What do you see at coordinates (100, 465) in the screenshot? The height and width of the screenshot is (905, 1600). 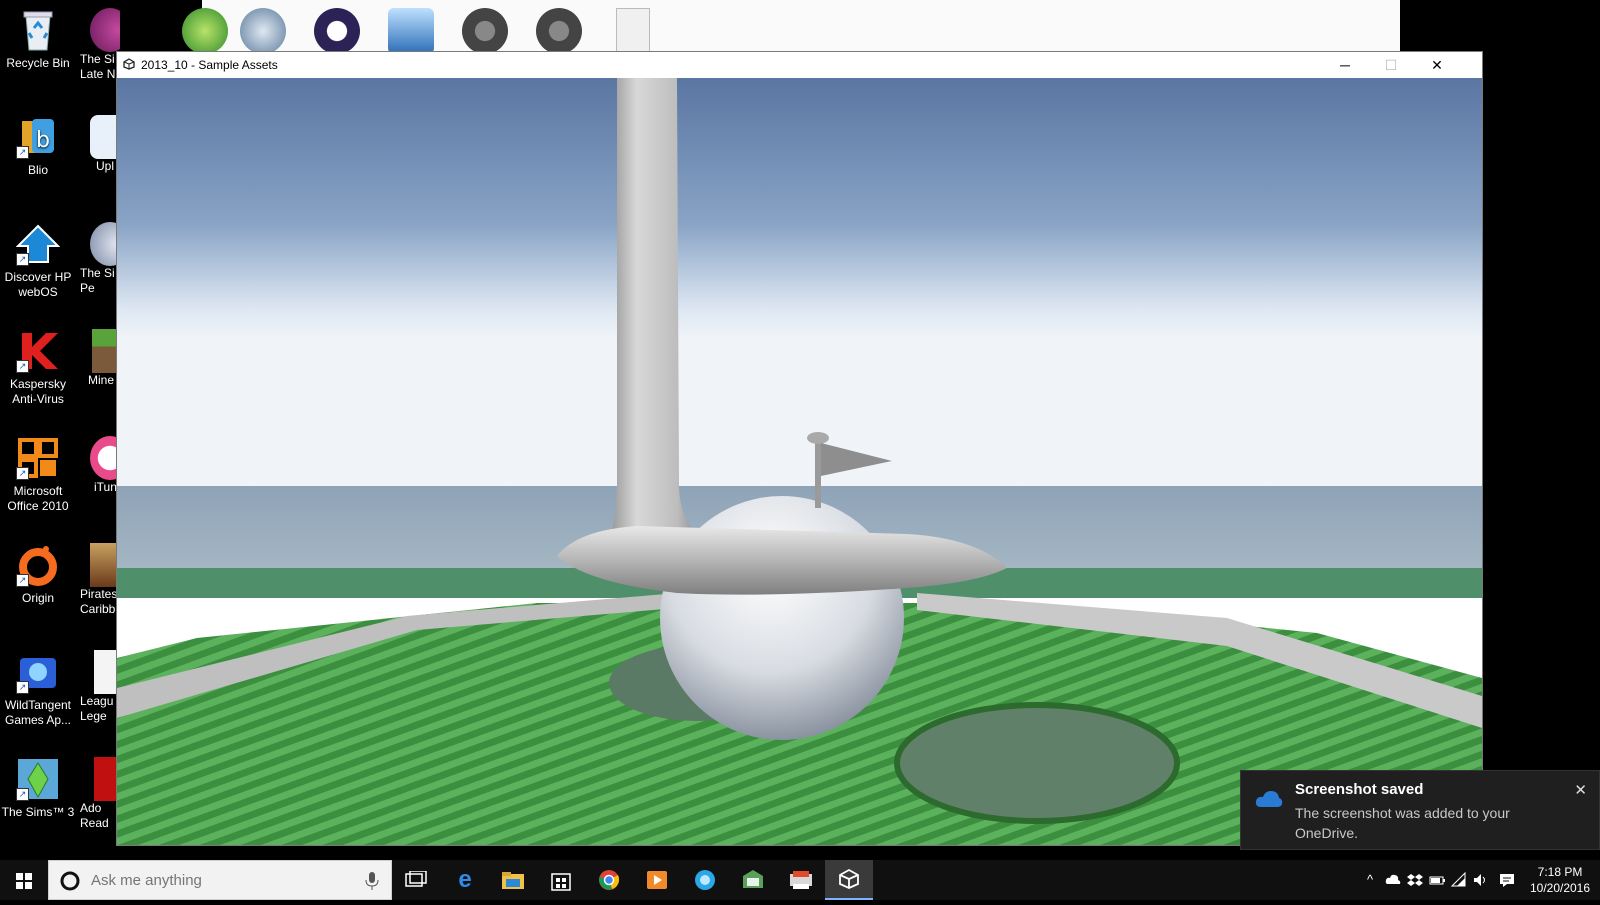 I see `desktop-icon-itunes: iTun` at bounding box center [100, 465].